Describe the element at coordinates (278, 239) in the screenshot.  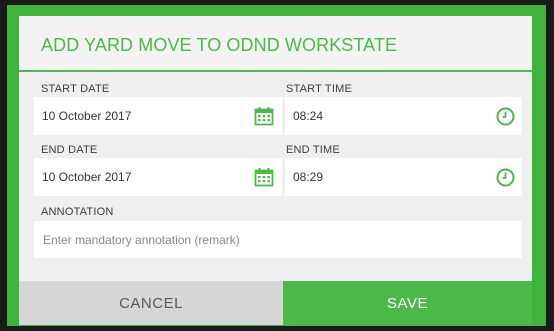
I see `annotation-input: Enter mandatory annotation (remark)` at that location.